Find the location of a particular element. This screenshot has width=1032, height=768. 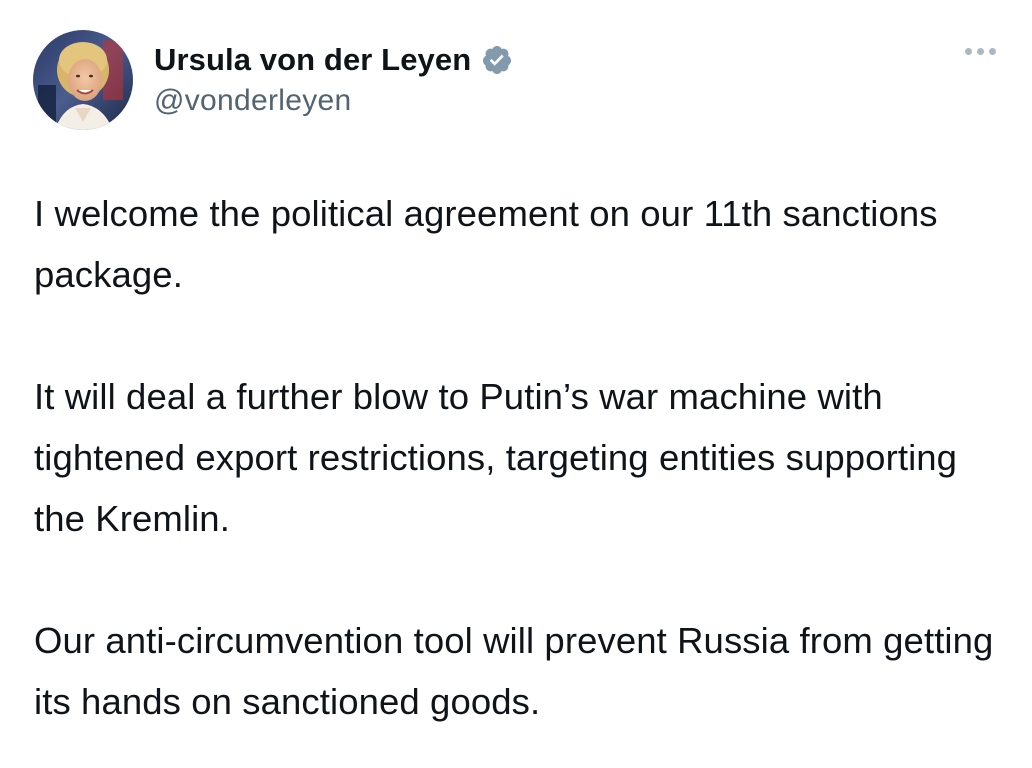

author-info: Ursula von der Leyen @vonderleyen is located at coordinates (333, 79).